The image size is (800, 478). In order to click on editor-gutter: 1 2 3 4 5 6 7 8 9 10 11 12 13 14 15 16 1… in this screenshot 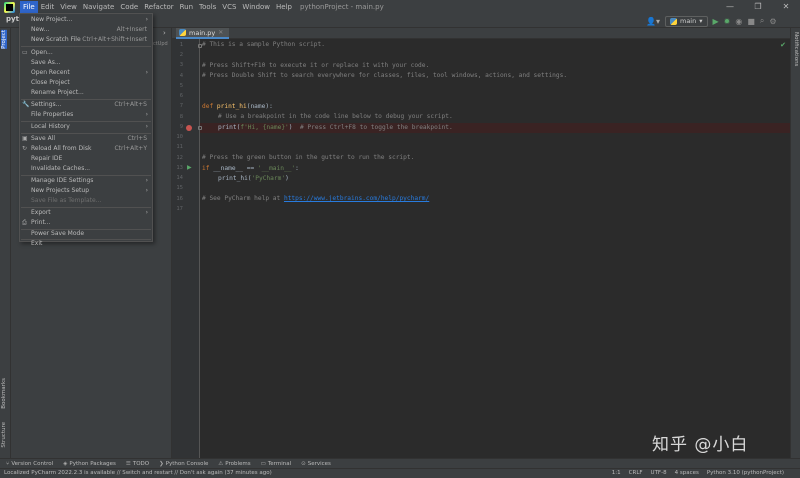, I will do `click(187, 248)`.